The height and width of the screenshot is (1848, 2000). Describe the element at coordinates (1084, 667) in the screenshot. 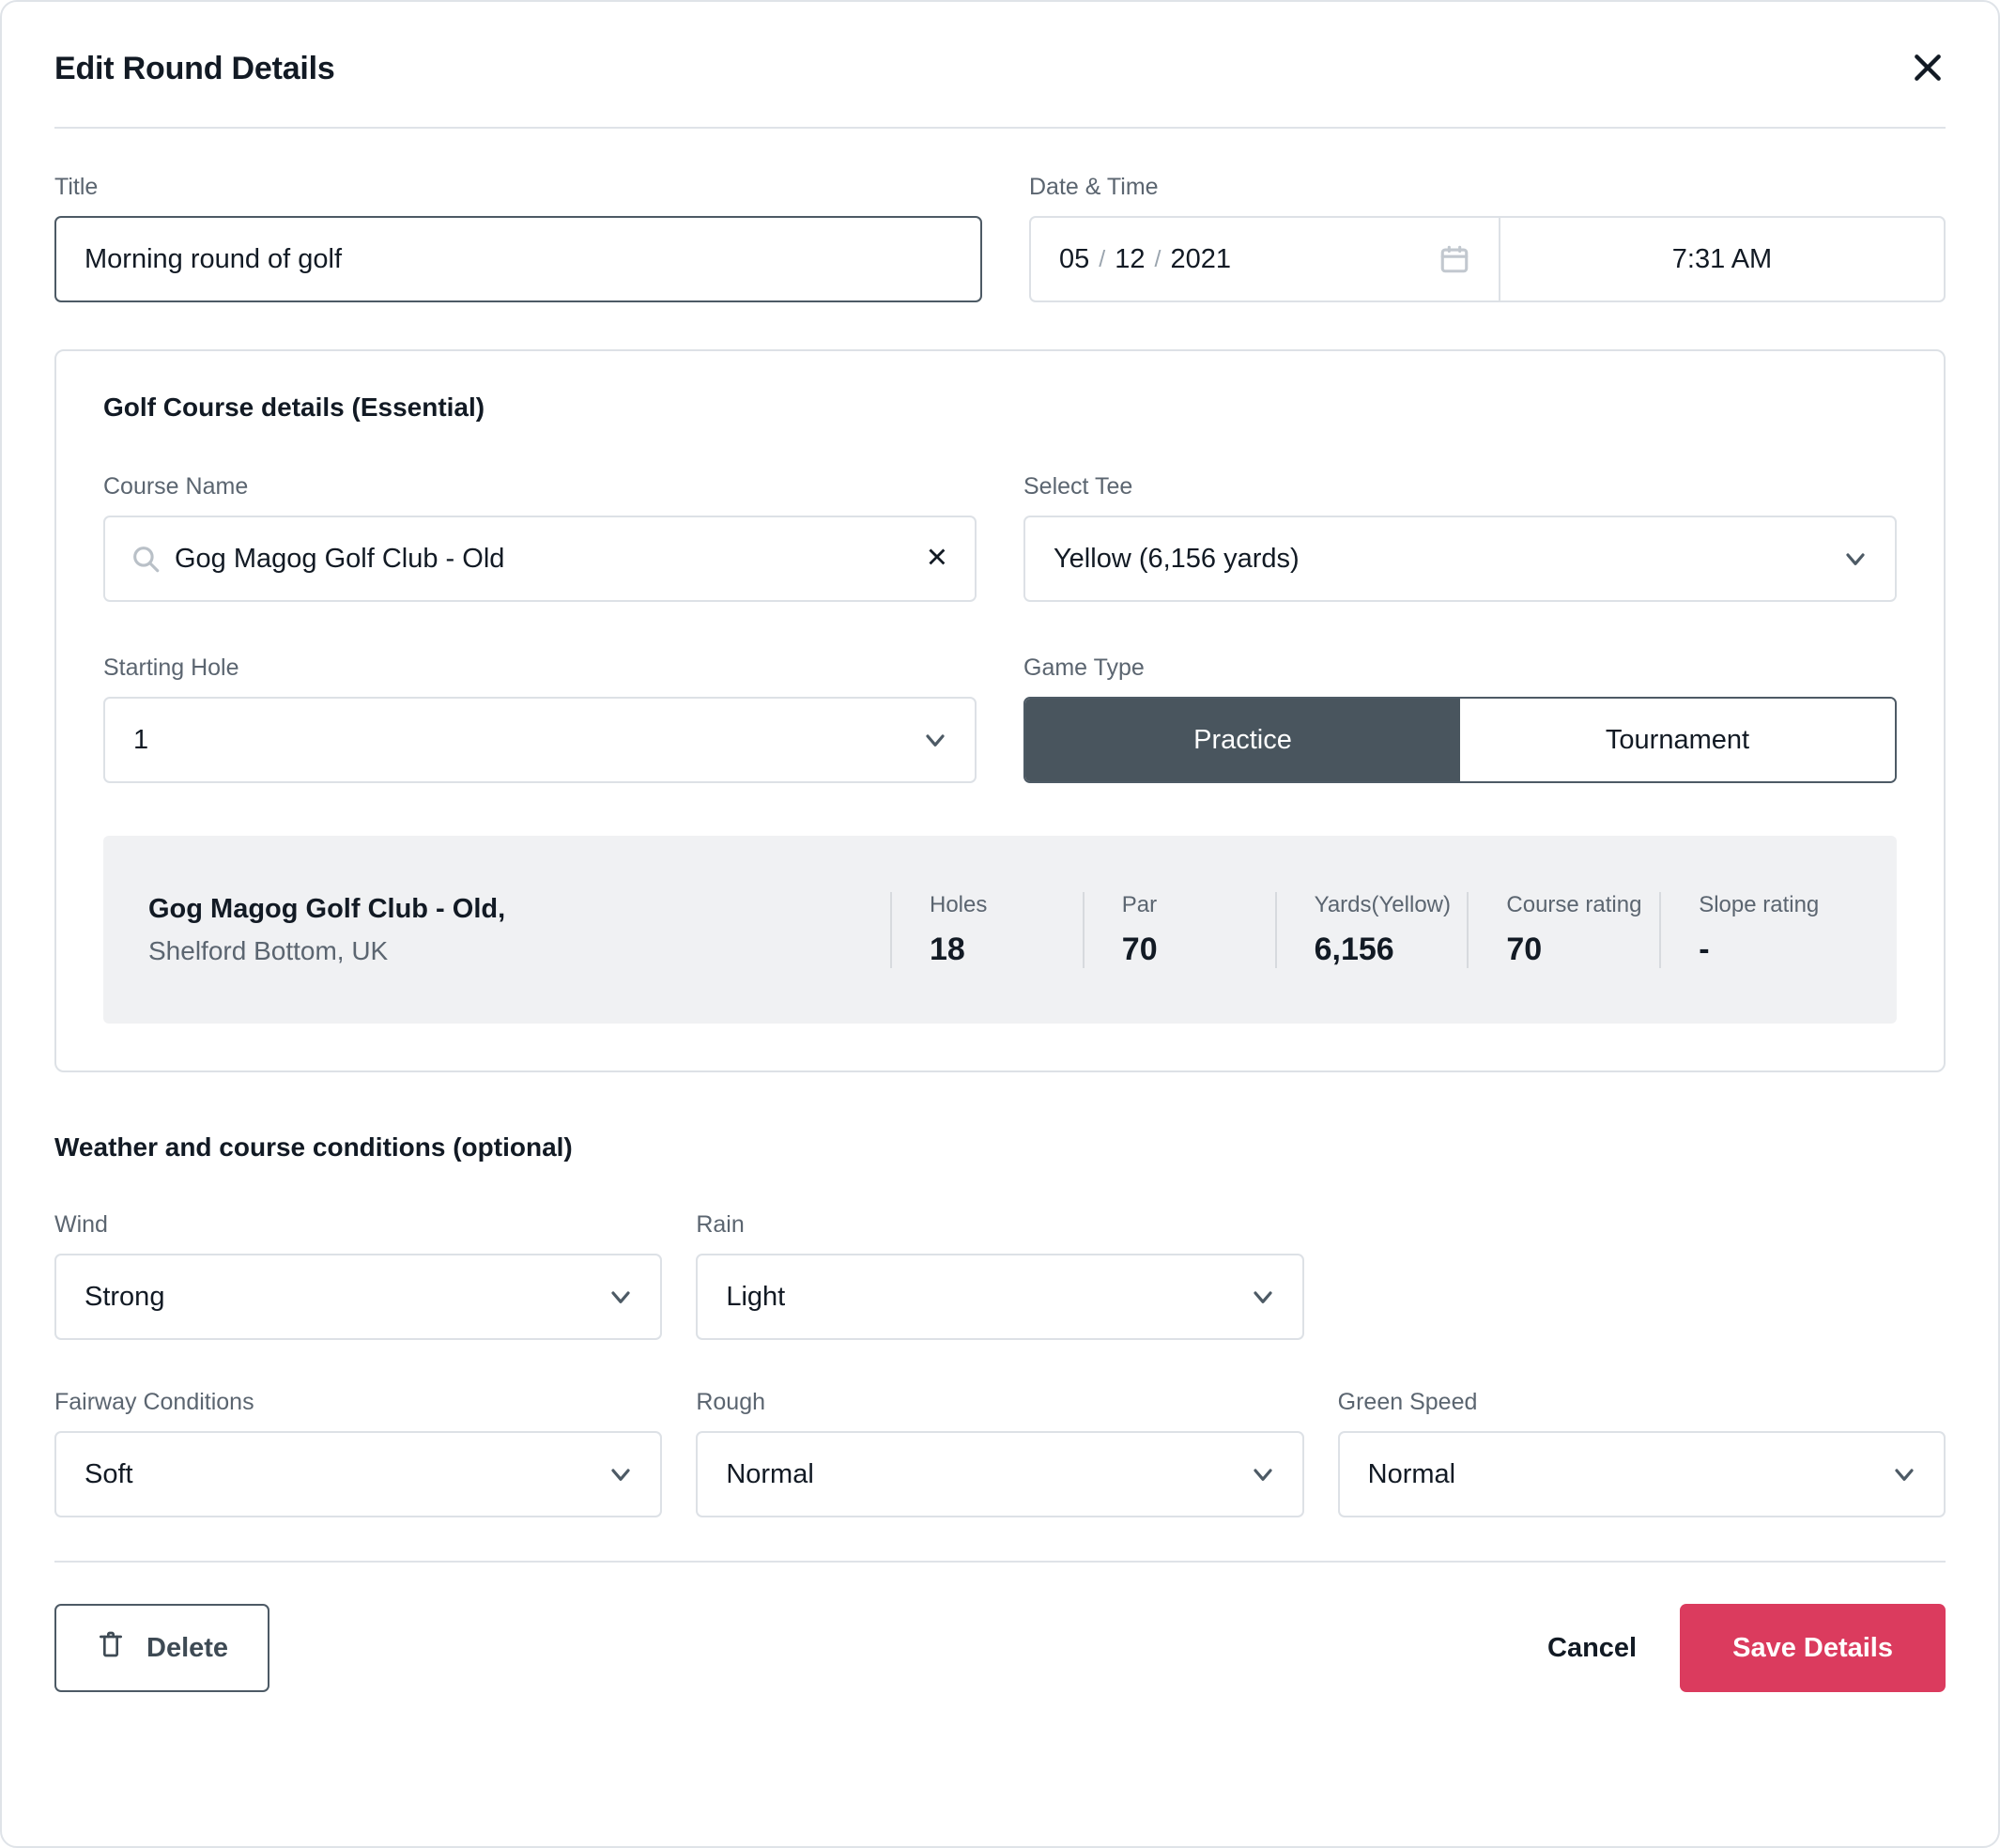

I see `game-type-label: Game Type` at that location.